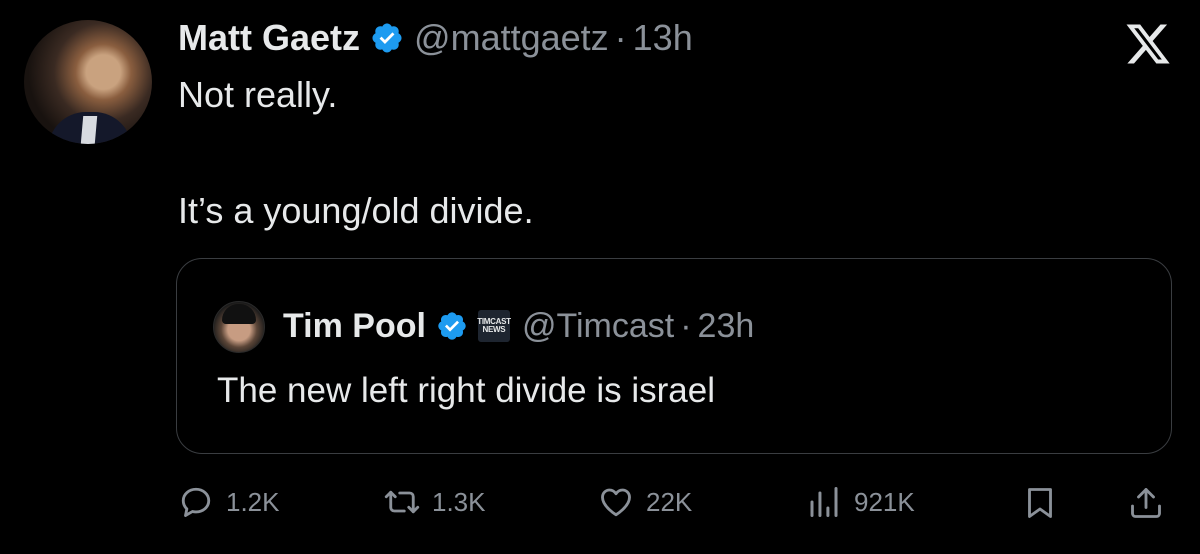  What do you see at coordinates (356, 210) in the screenshot?
I see `tweet-text-line-2: It’s a young/old divide.` at bounding box center [356, 210].